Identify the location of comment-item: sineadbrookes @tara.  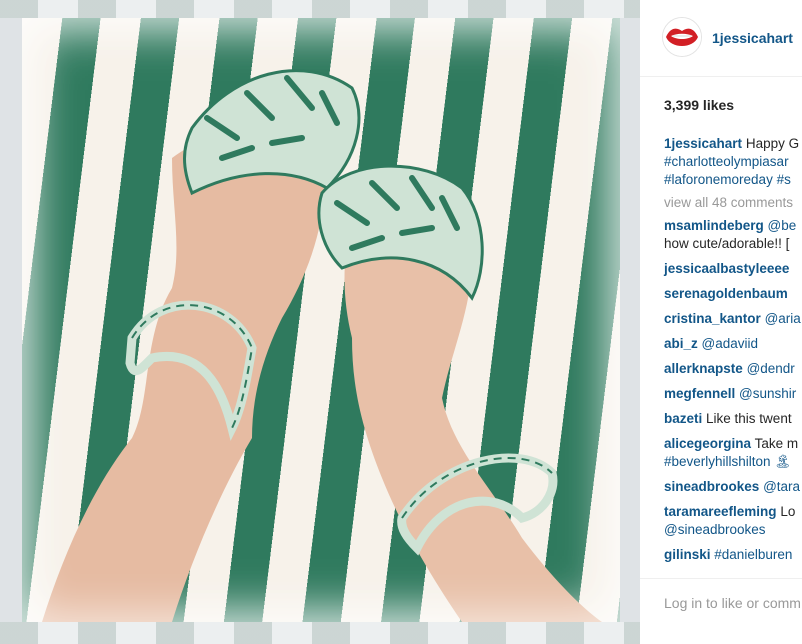
(733, 487).